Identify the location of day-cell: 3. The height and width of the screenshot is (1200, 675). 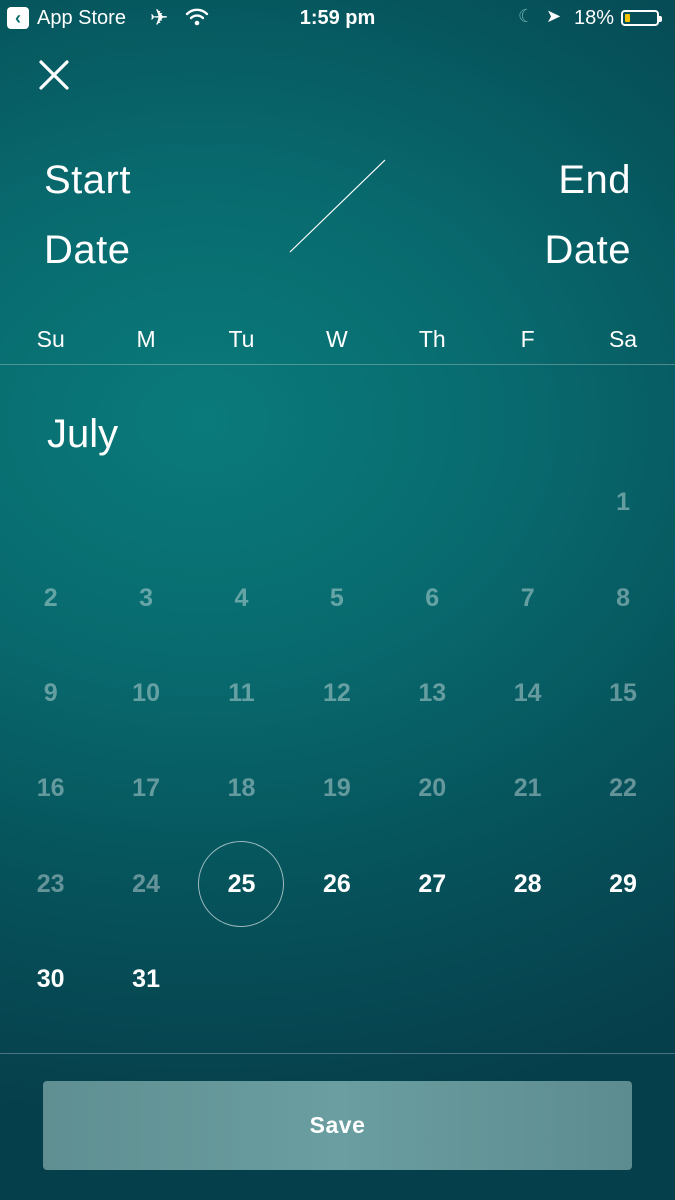
(145, 597).